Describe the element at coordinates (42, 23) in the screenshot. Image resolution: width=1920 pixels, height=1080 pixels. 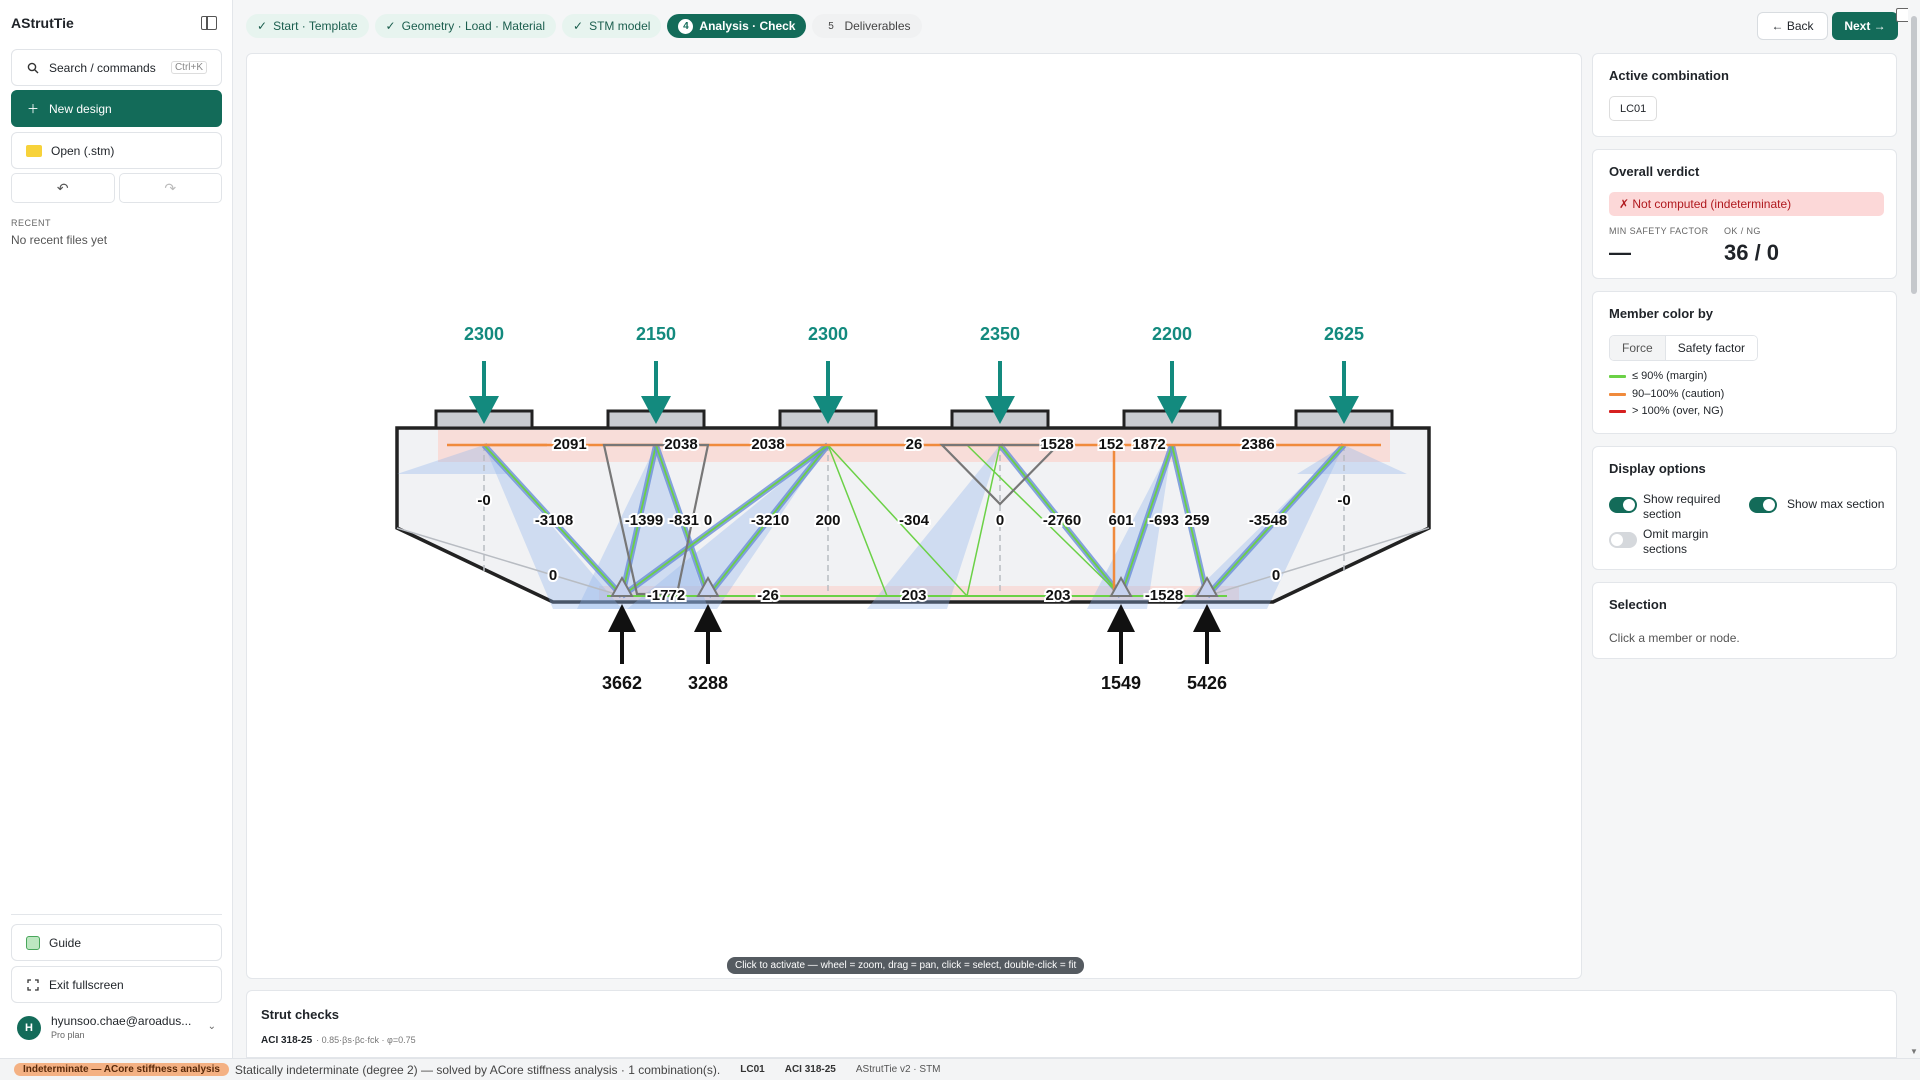
I see `app-brand: AStrutTie` at that location.